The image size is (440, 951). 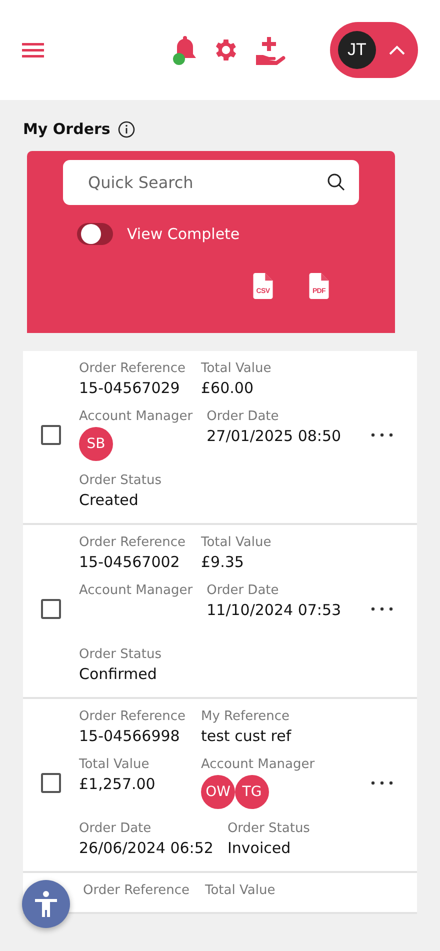 What do you see at coordinates (227, 388) in the screenshot?
I see `field-value: £60.00` at bounding box center [227, 388].